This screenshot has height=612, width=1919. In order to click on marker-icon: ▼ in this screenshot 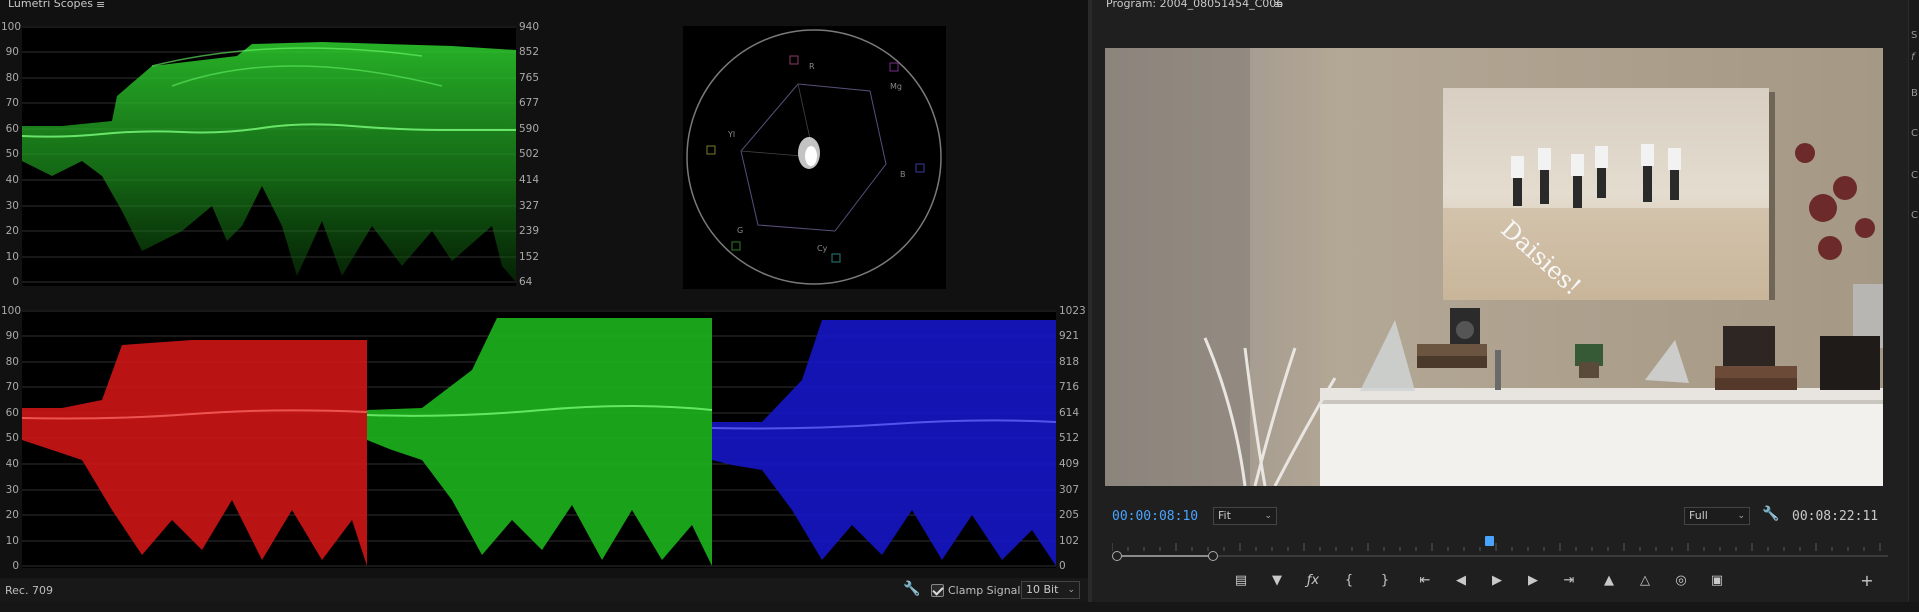, I will do `click(1277, 581)`.